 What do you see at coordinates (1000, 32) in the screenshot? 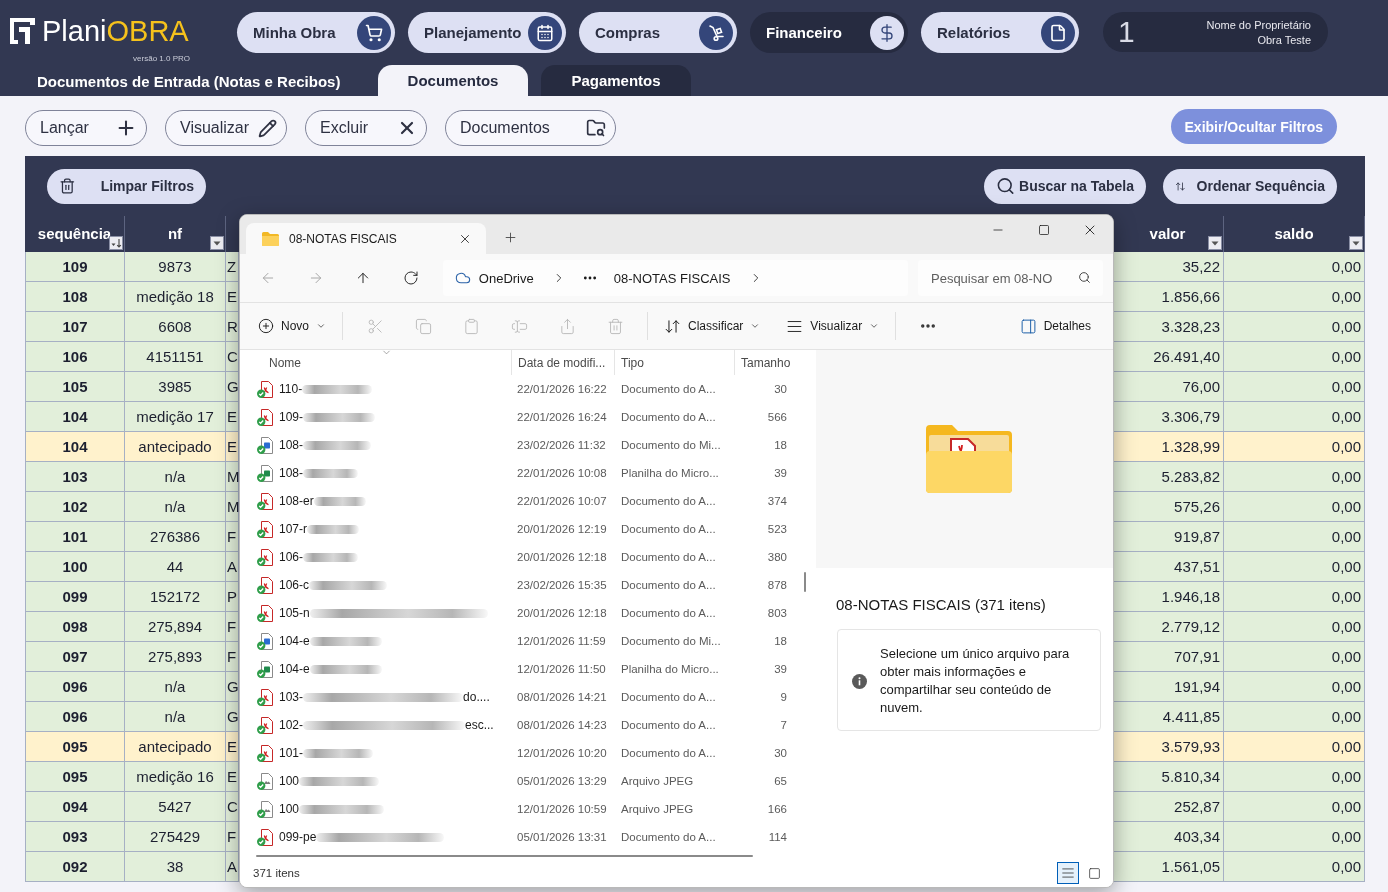
I see `nav-button: Relatórios` at bounding box center [1000, 32].